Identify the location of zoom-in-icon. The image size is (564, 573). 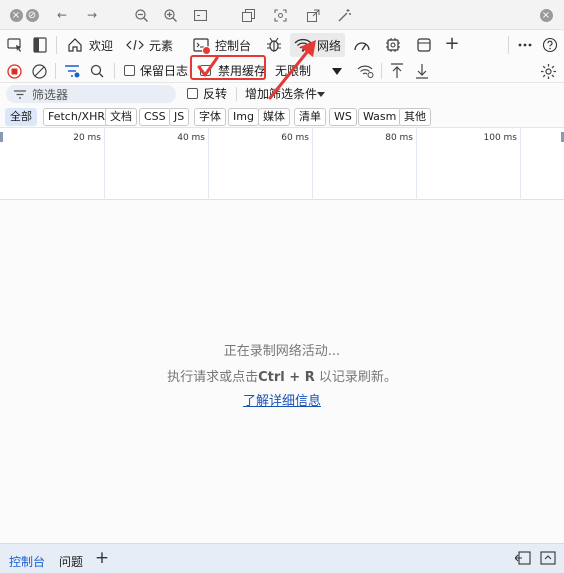
(170, 15).